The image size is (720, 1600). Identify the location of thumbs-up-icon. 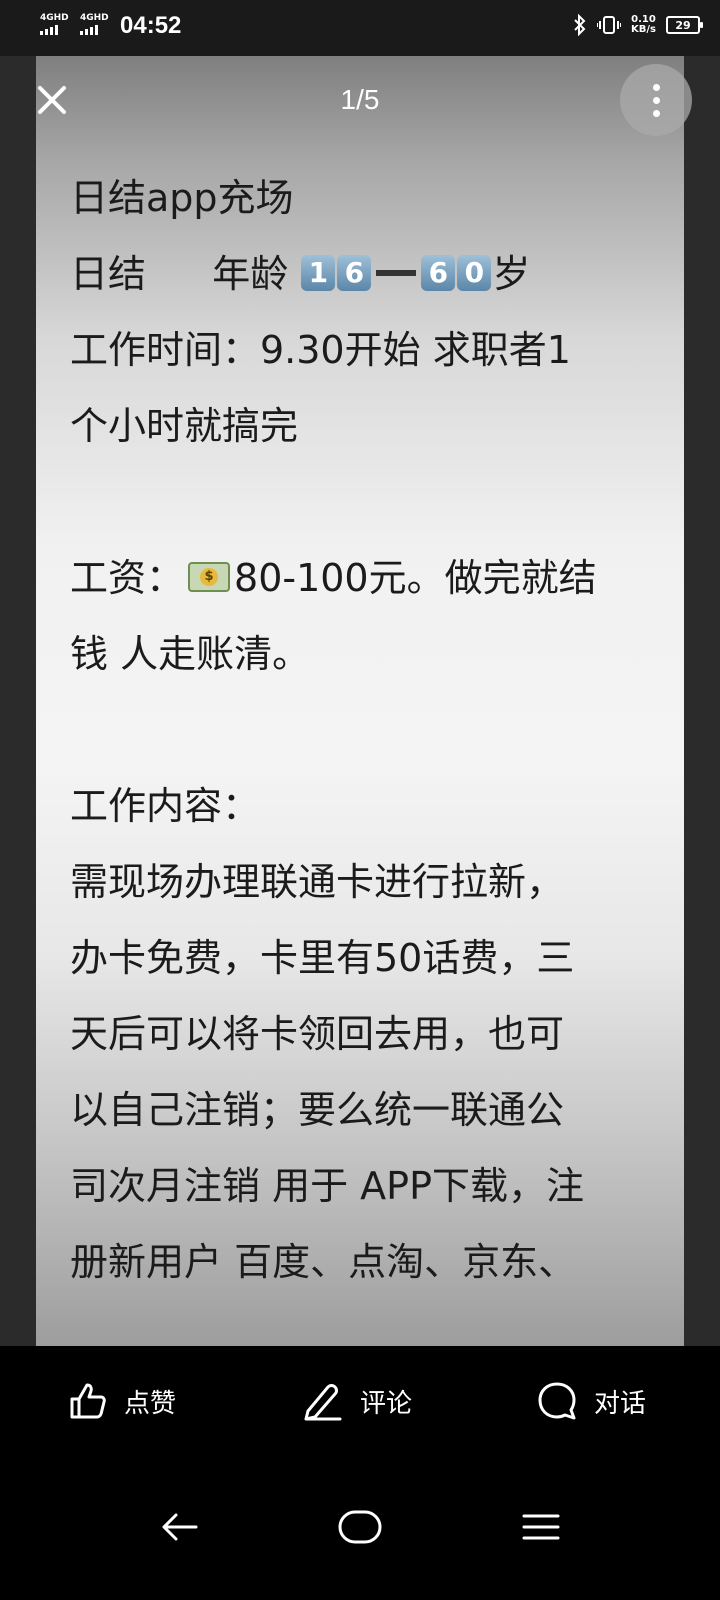
(88, 1401).